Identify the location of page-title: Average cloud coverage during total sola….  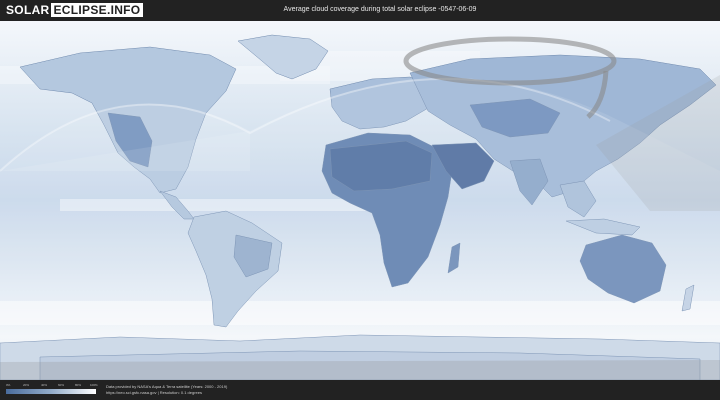
(380, 9).